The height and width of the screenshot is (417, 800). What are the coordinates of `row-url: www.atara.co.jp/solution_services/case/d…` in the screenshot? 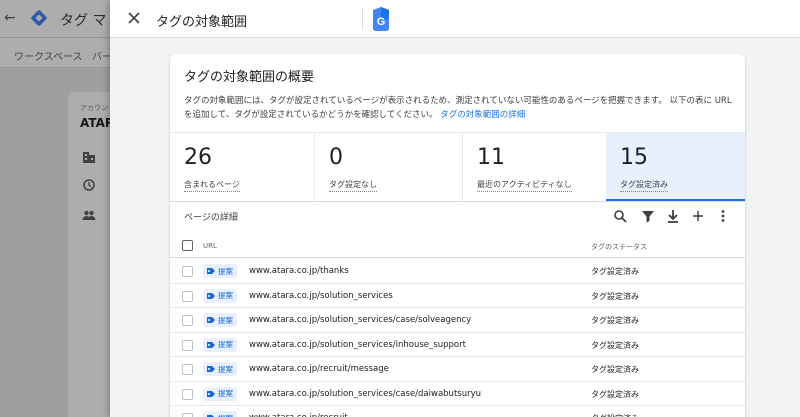 It's located at (365, 393).